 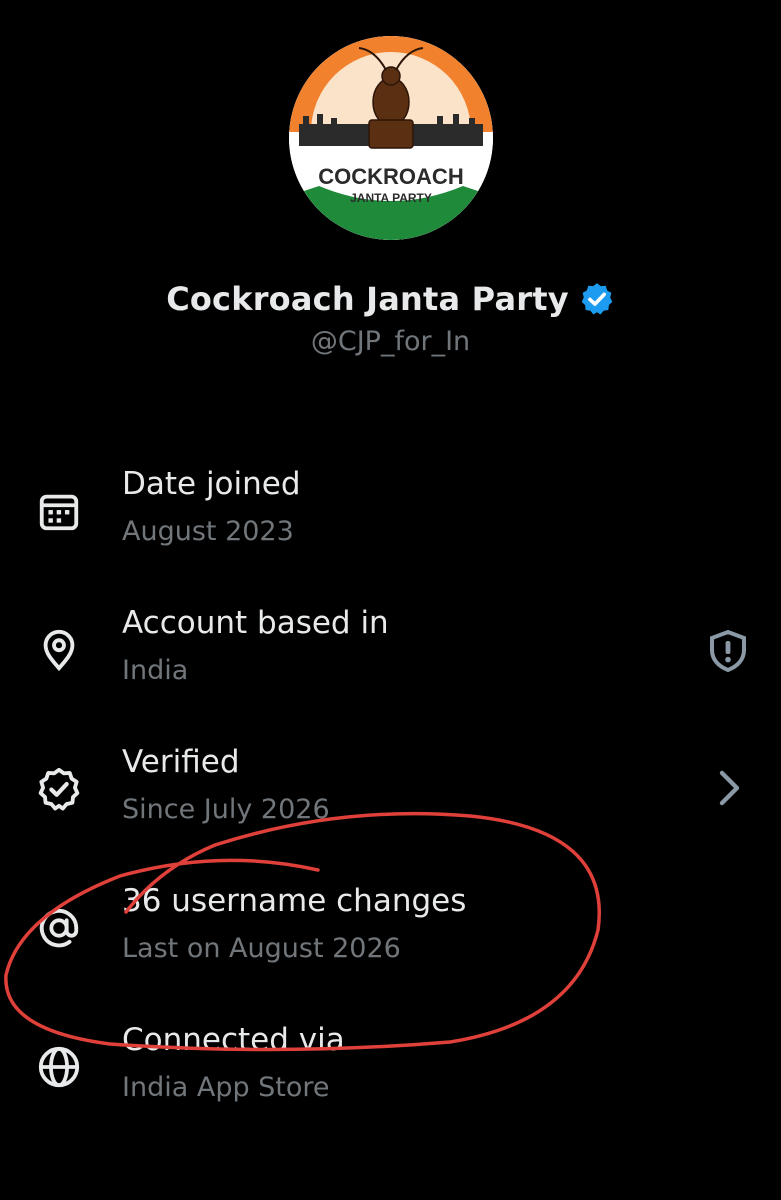 I want to click on avatar-subtitle: JANTA PARTY, so click(x=391, y=198).